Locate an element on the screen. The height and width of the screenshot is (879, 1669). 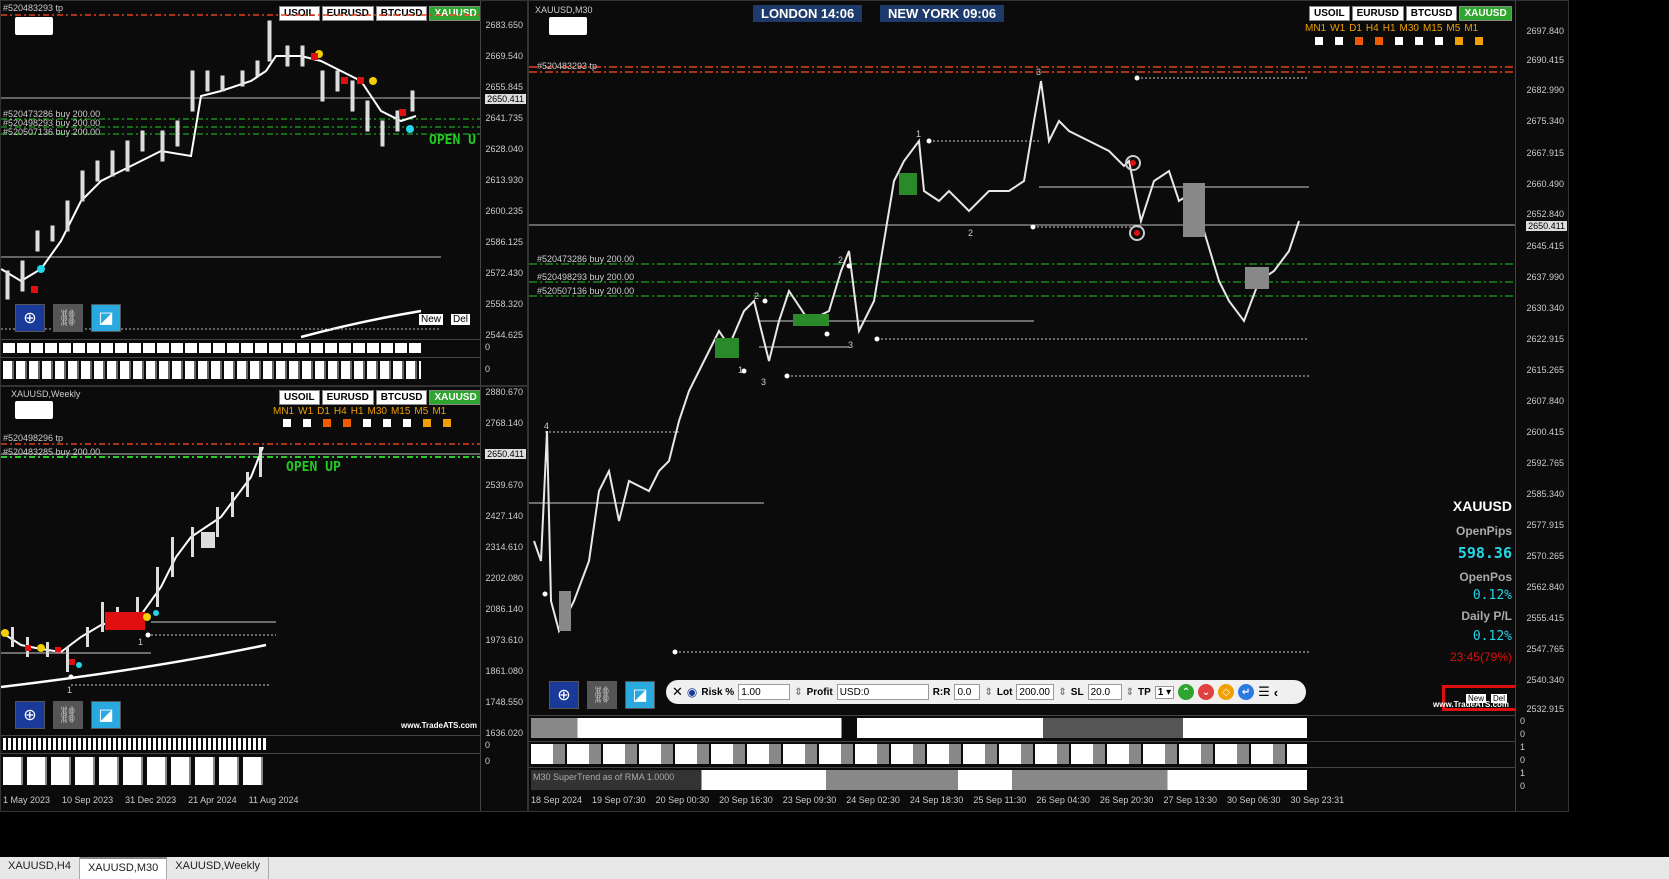
price-tick: 2667.915 is located at coordinates (1545, 153).